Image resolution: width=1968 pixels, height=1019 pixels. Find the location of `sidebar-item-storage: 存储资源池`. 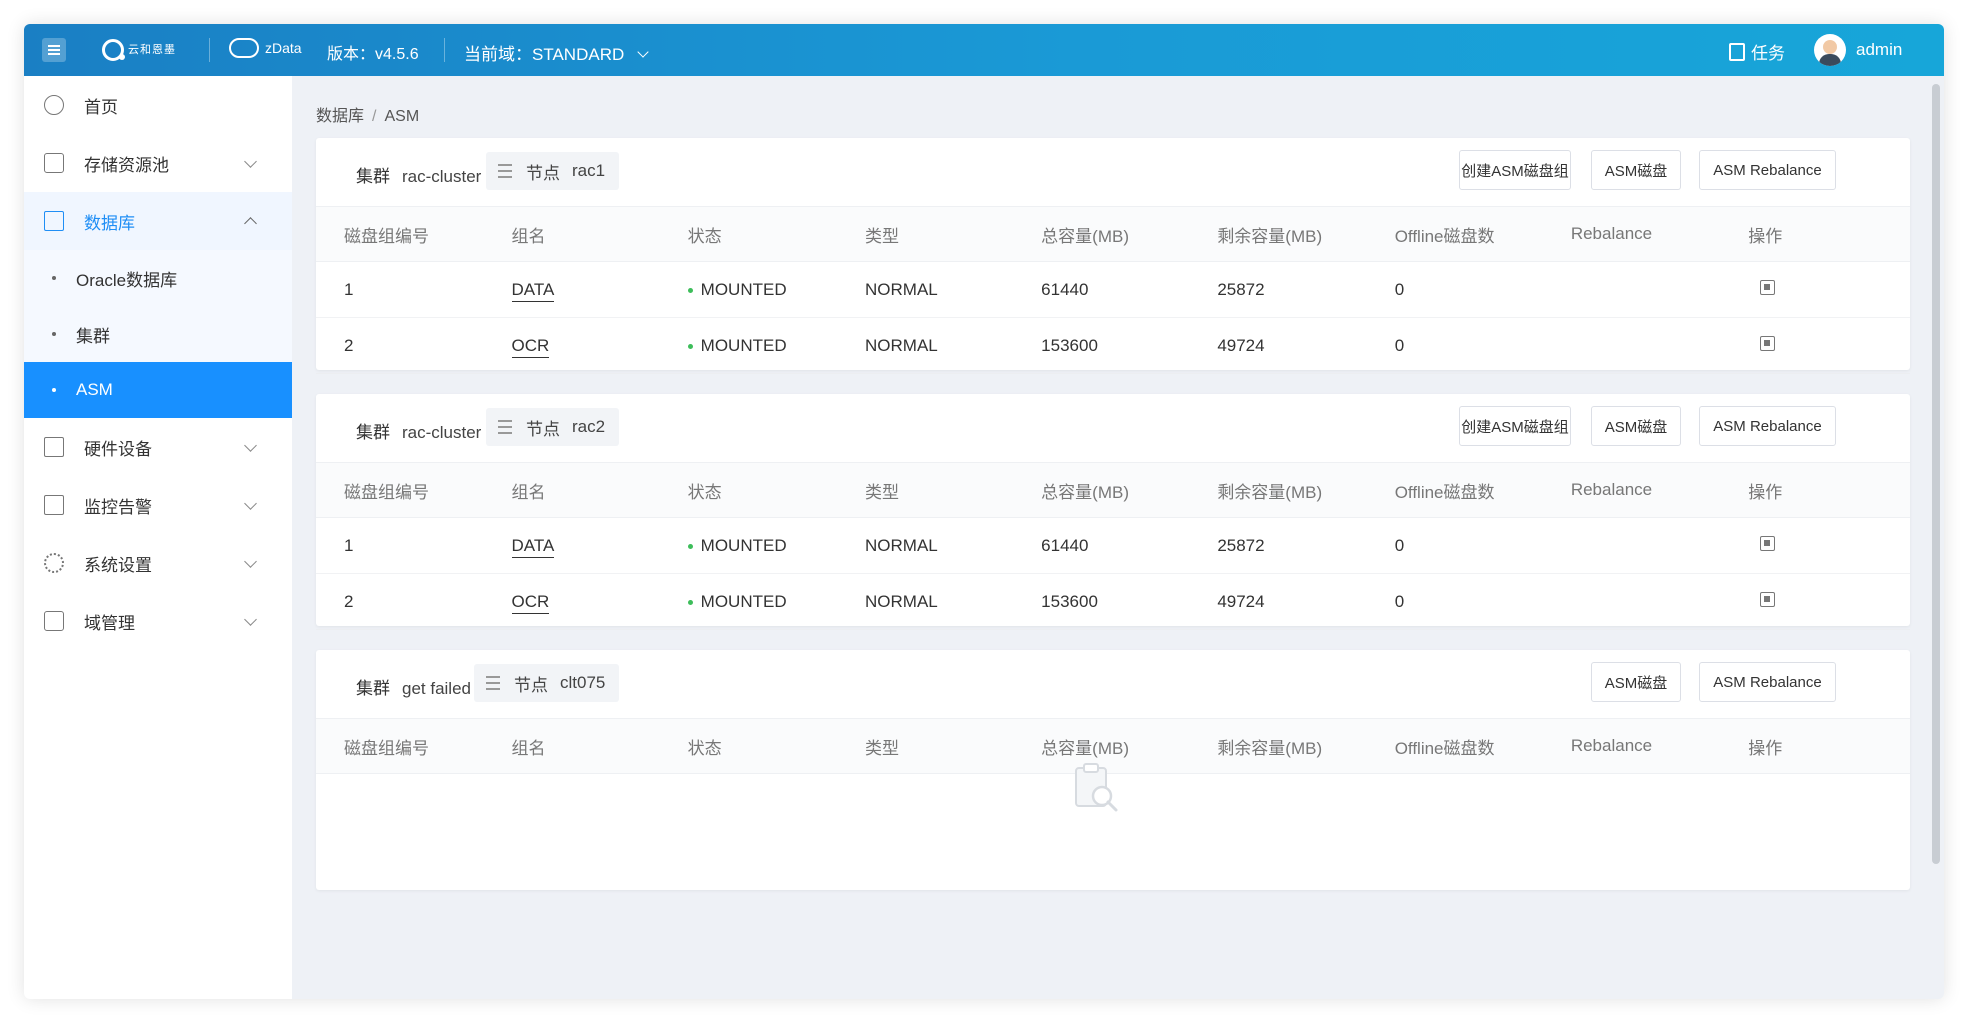

sidebar-item-storage: 存储资源池 is located at coordinates (158, 163).